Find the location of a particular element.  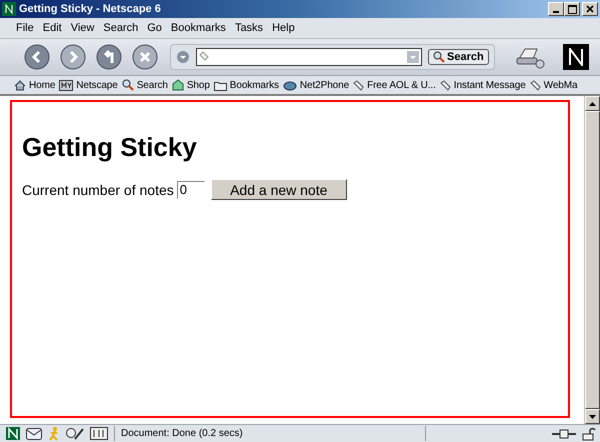

add-note-button: Add a new note is located at coordinates (278, 189).